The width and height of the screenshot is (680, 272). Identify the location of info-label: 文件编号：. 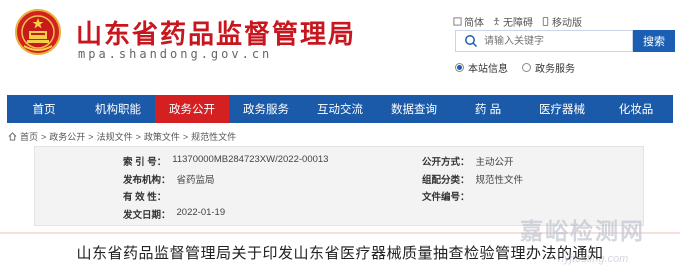
(446, 197).